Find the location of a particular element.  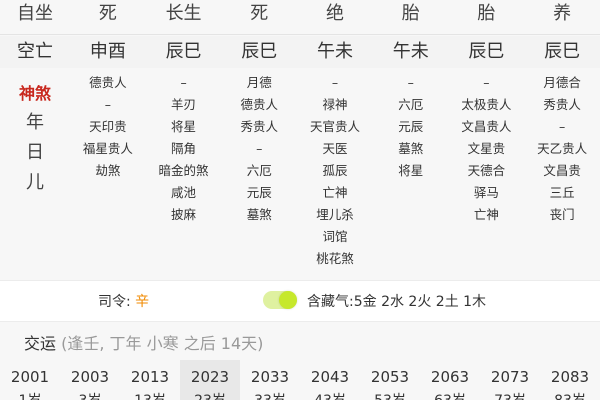

toggle-knob is located at coordinates (288, 300).